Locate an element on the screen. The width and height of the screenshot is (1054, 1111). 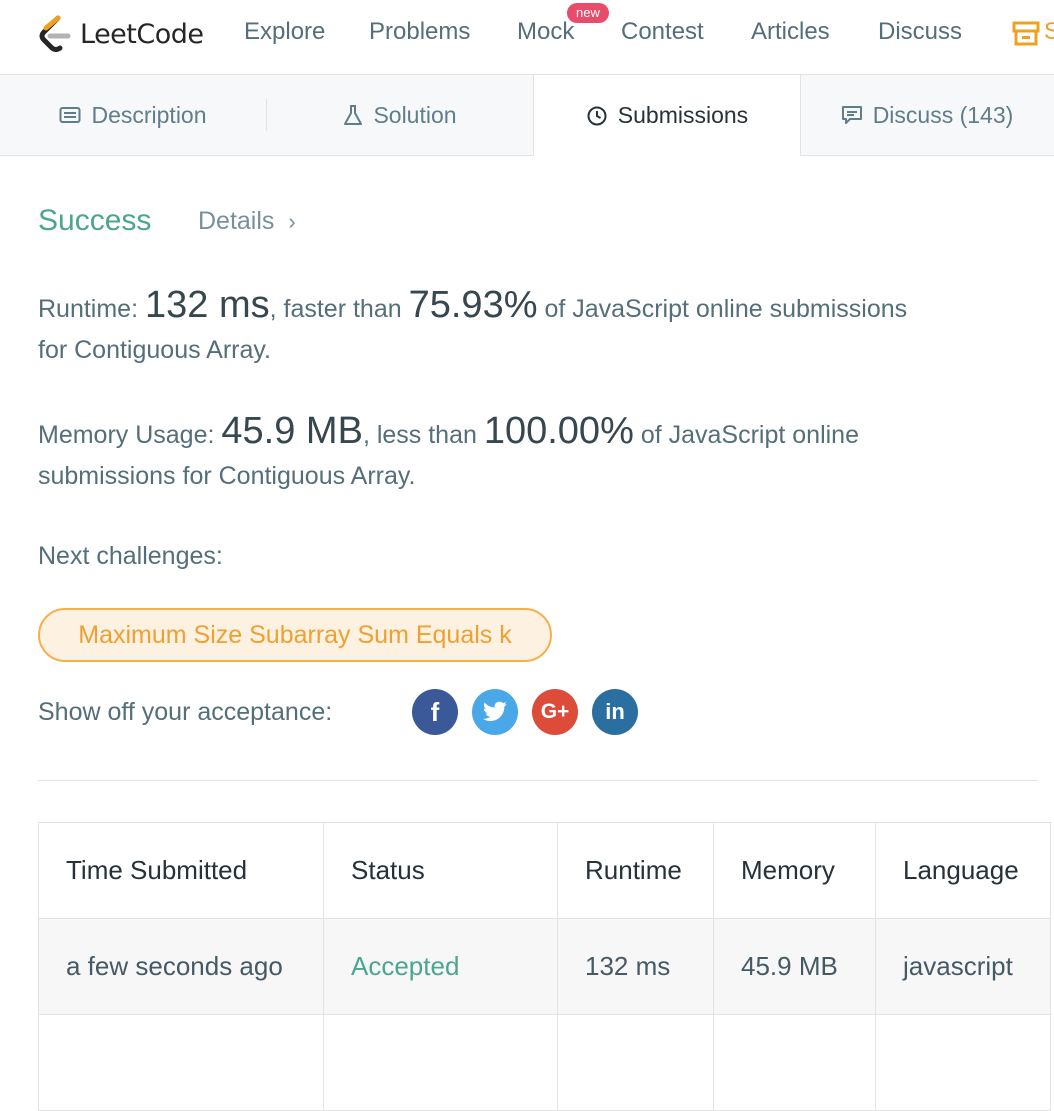
linkedin-share-button: in is located at coordinates (615, 712).